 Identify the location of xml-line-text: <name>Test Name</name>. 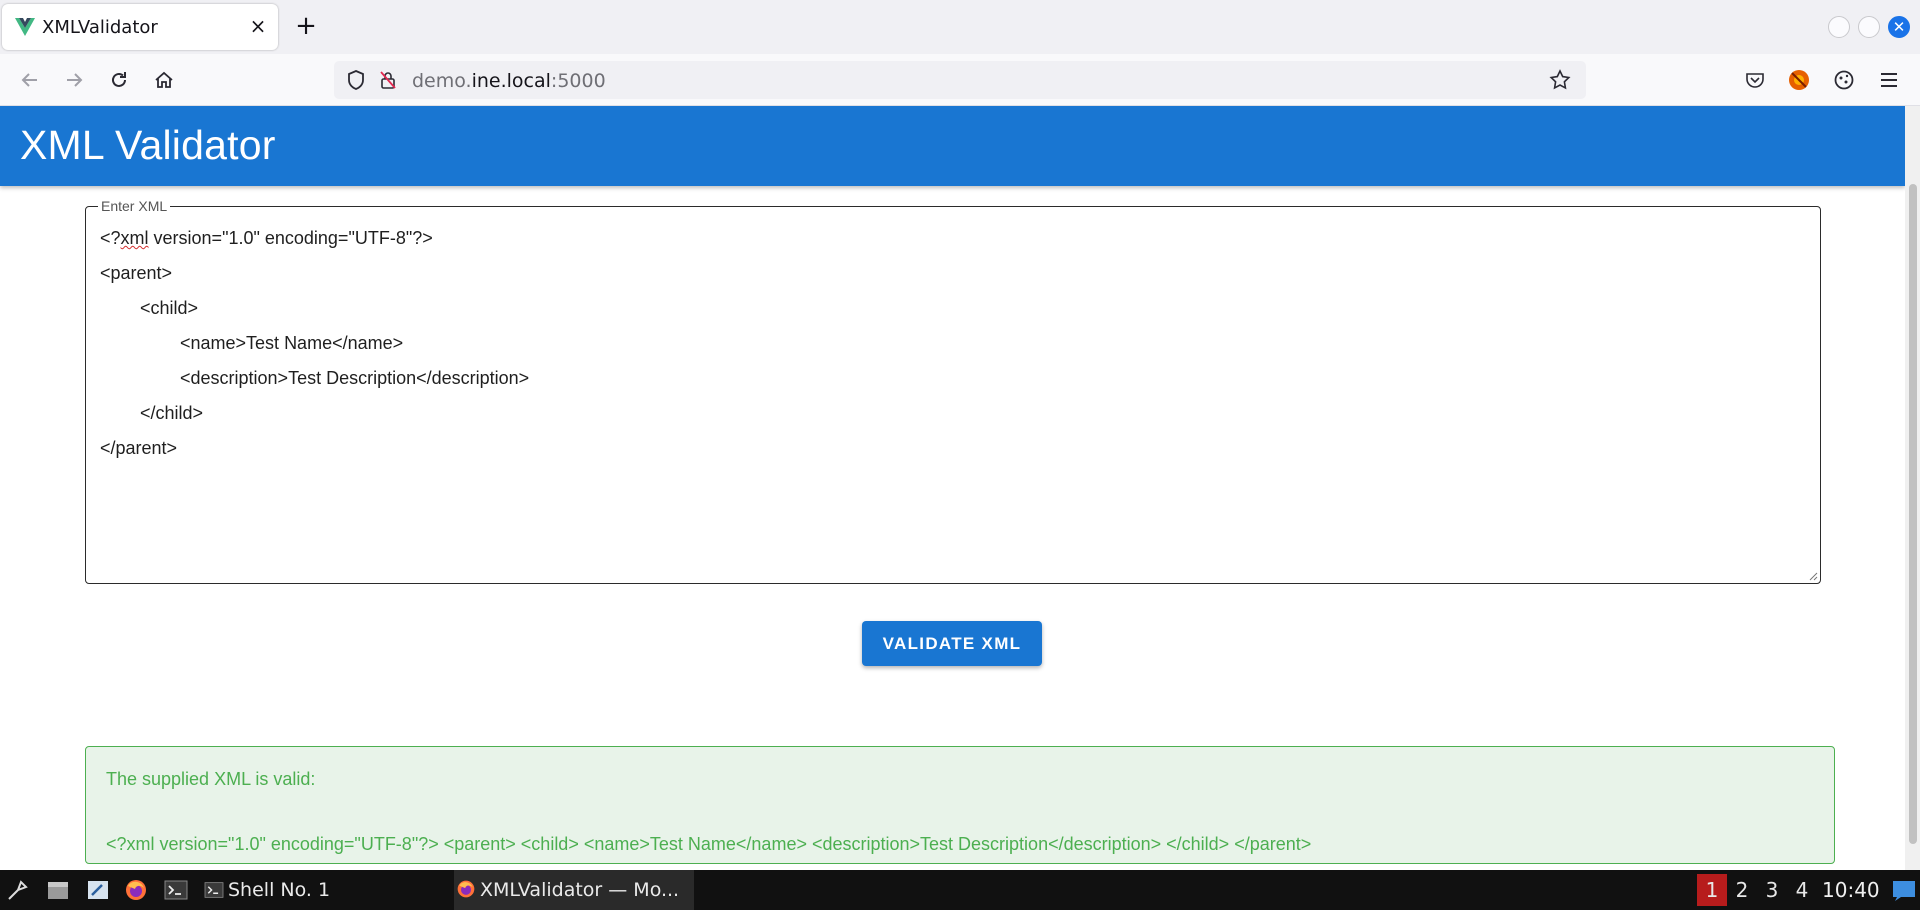
(292, 343).